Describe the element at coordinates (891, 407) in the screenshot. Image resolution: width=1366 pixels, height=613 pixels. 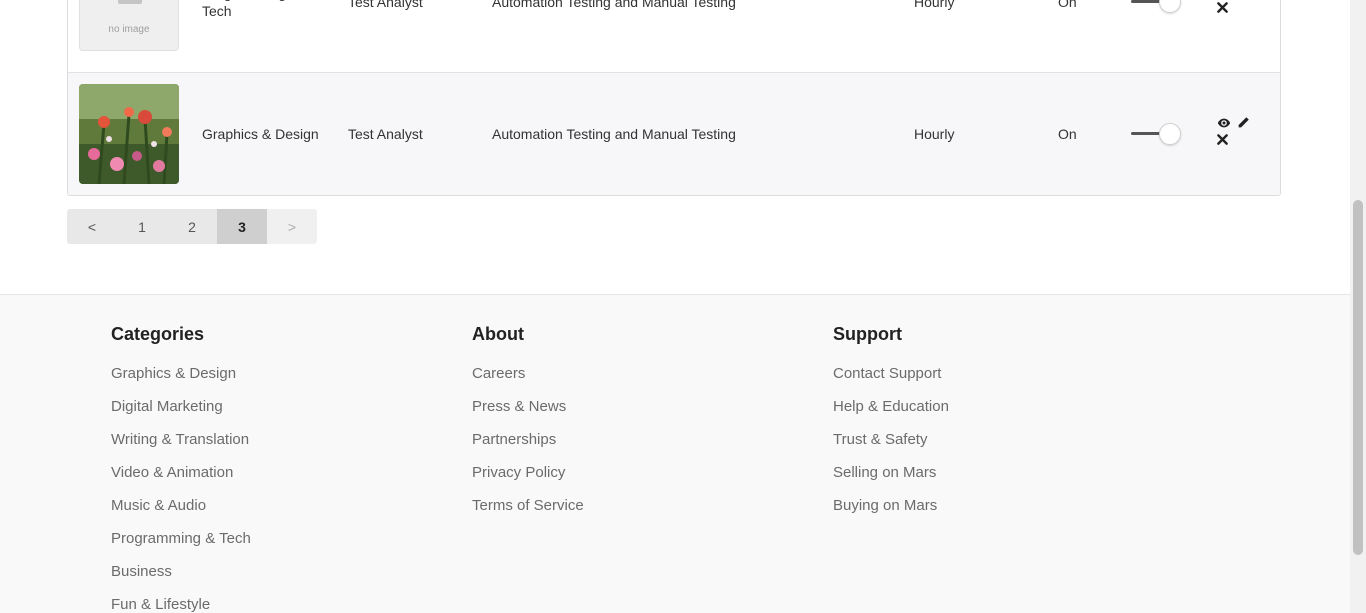
I see `footer-link: Help & Education` at that location.